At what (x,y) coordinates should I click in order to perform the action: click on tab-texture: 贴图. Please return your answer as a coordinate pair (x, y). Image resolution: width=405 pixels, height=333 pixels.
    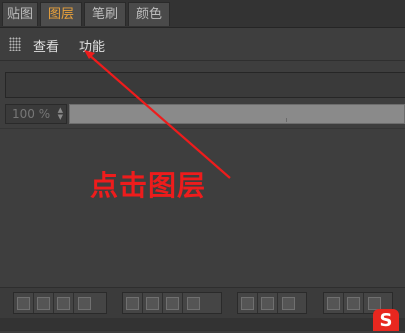
    Looking at the image, I should click on (20, 14).